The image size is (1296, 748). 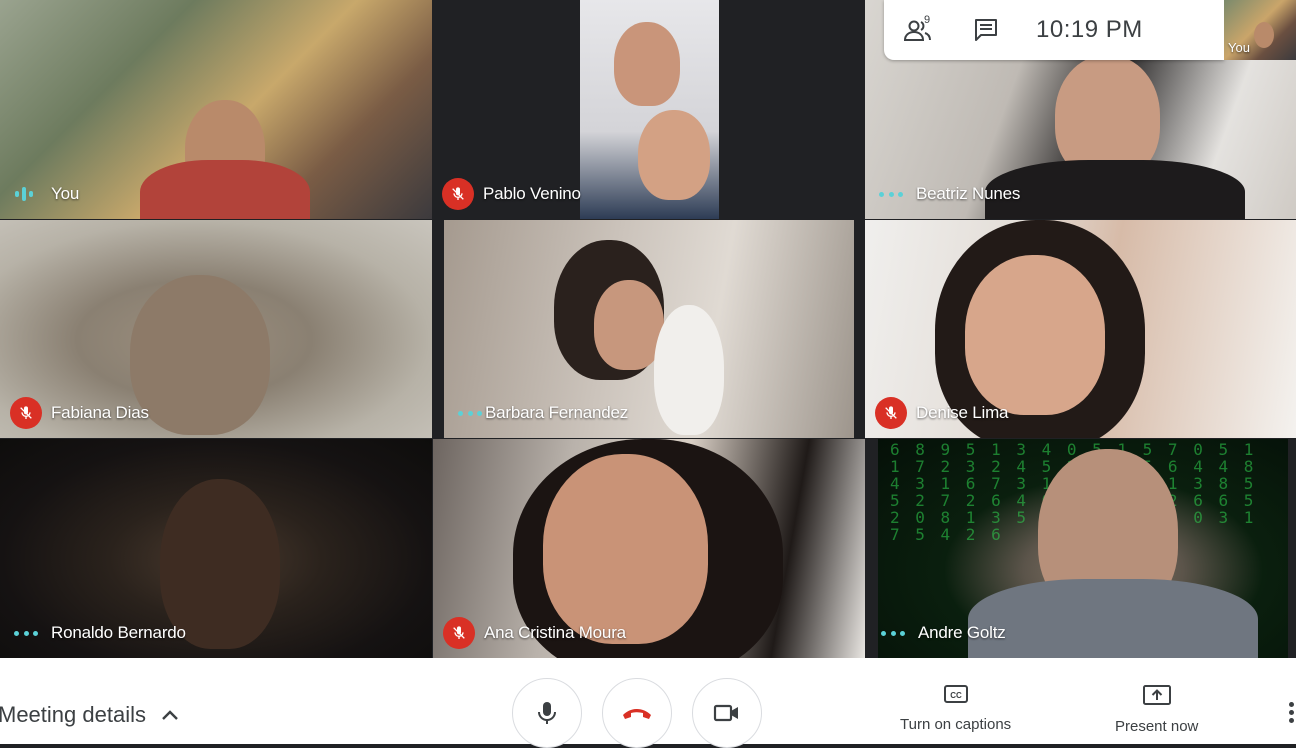 I want to click on participant-name: Barbara Fernandez, so click(x=557, y=412).